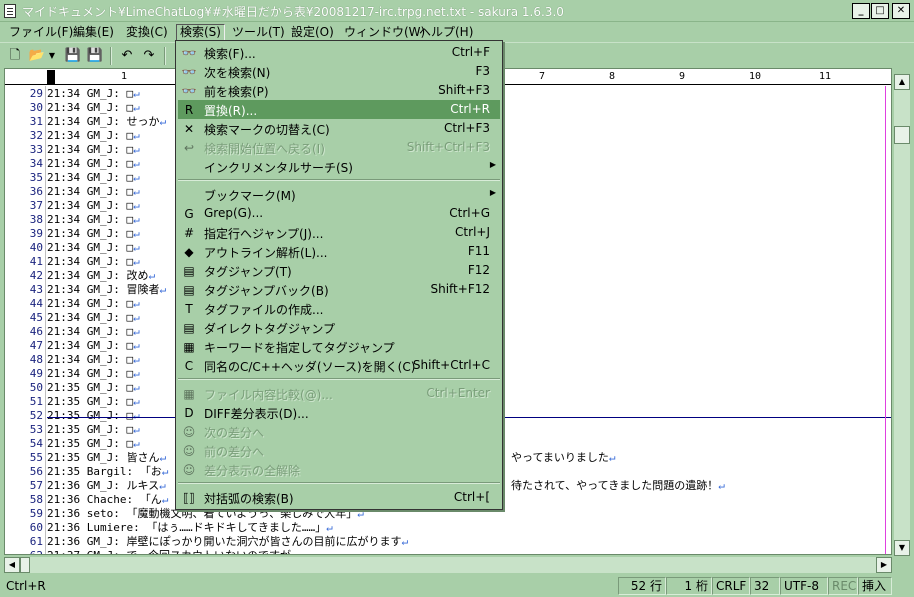 The image size is (914, 597). I want to click on menu-item-shortcut: Ctrl+F, so click(470, 52).